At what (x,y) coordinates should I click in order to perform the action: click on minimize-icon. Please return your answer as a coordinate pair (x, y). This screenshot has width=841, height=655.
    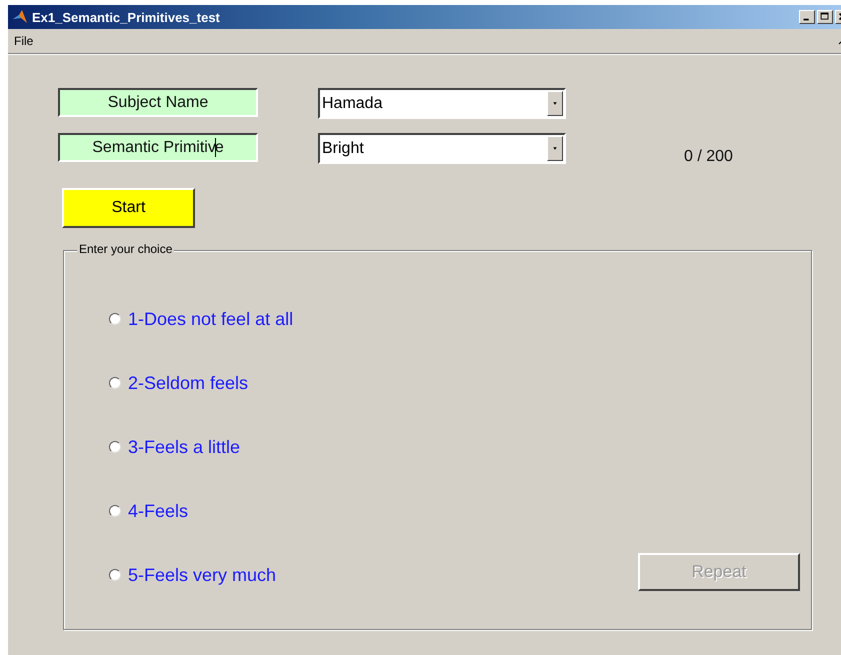
    Looking at the image, I should click on (807, 17).